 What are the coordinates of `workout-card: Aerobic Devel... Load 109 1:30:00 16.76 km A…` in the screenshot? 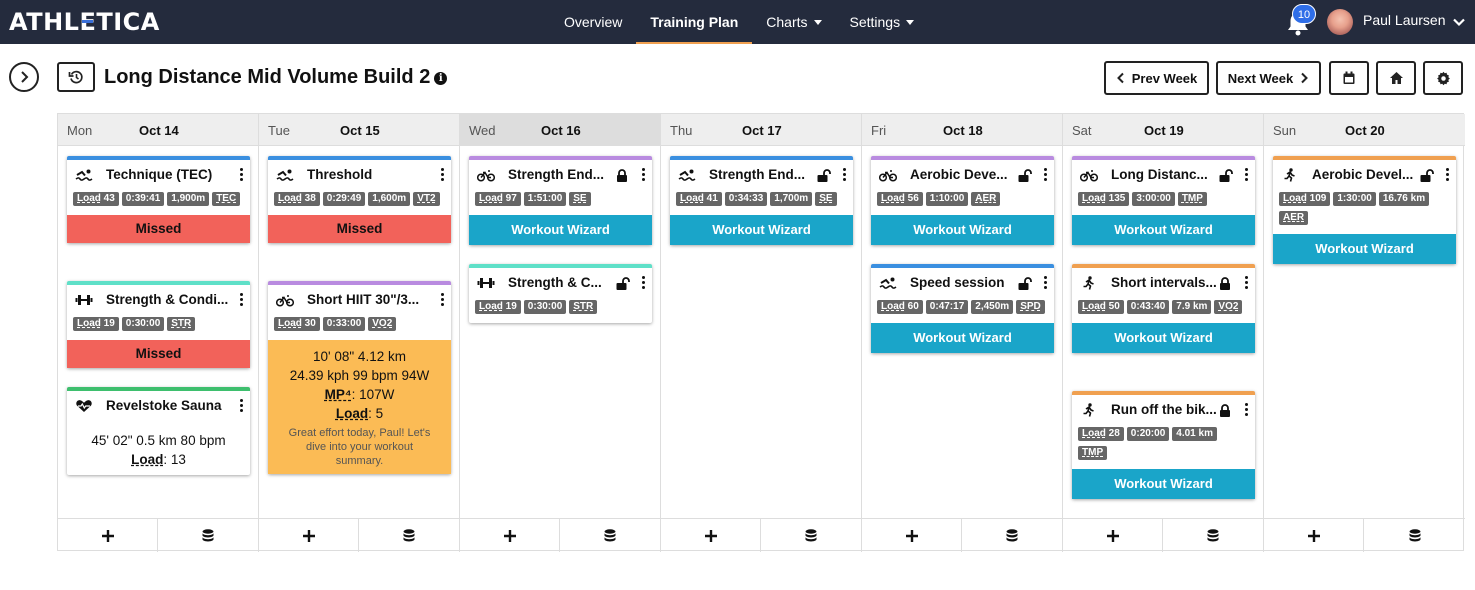 It's located at (1364, 210).